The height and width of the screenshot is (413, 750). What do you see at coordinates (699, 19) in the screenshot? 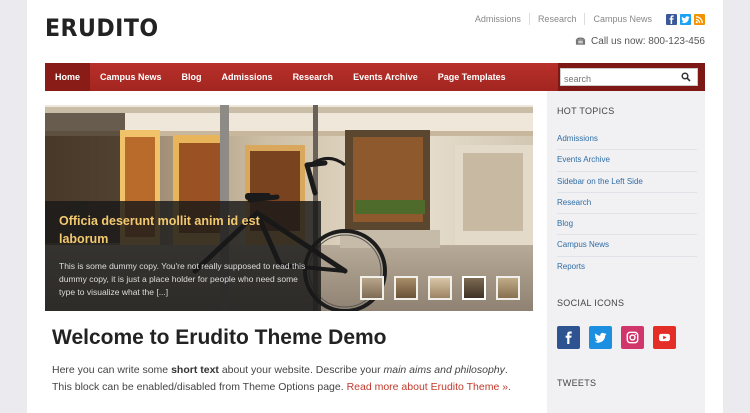
I see `rss-icon` at bounding box center [699, 19].